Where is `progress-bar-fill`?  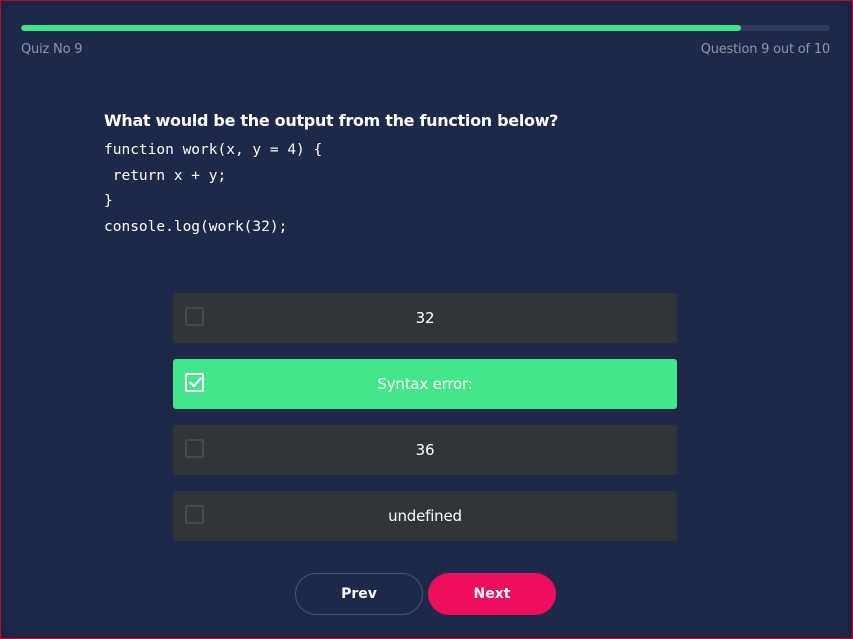 progress-bar-fill is located at coordinates (381, 28).